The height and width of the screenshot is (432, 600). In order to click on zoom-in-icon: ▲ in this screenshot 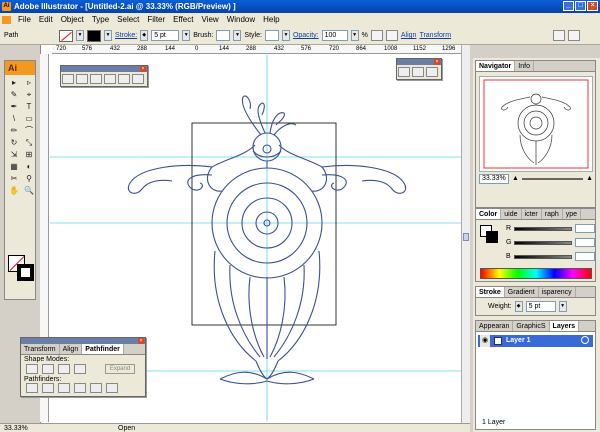, I will do `click(589, 179)`.